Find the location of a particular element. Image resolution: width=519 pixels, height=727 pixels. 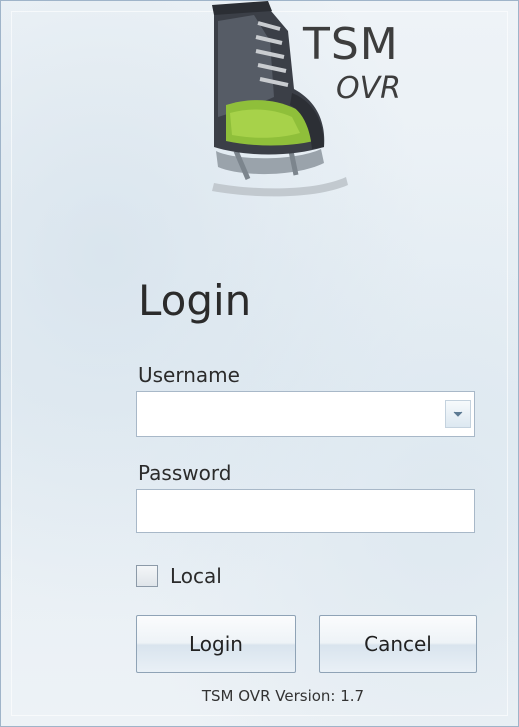

login-button: Login is located at coordinates (216, 644).